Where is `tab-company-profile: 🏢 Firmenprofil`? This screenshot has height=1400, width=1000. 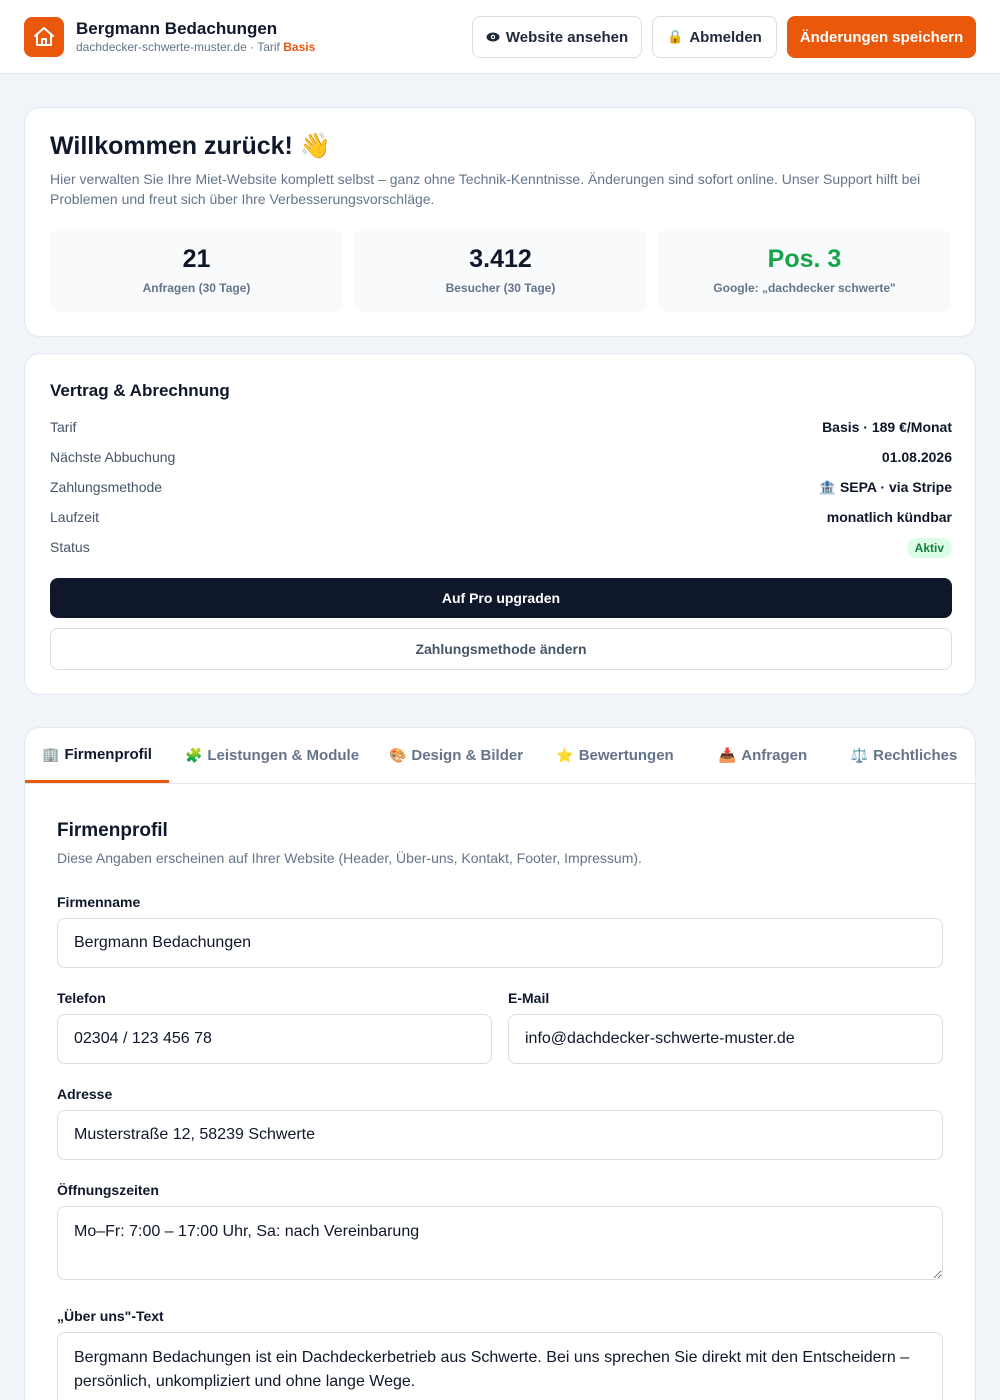 tab-company-profile: 🏢 Firmenprofil is located at coordinates (97, 755).